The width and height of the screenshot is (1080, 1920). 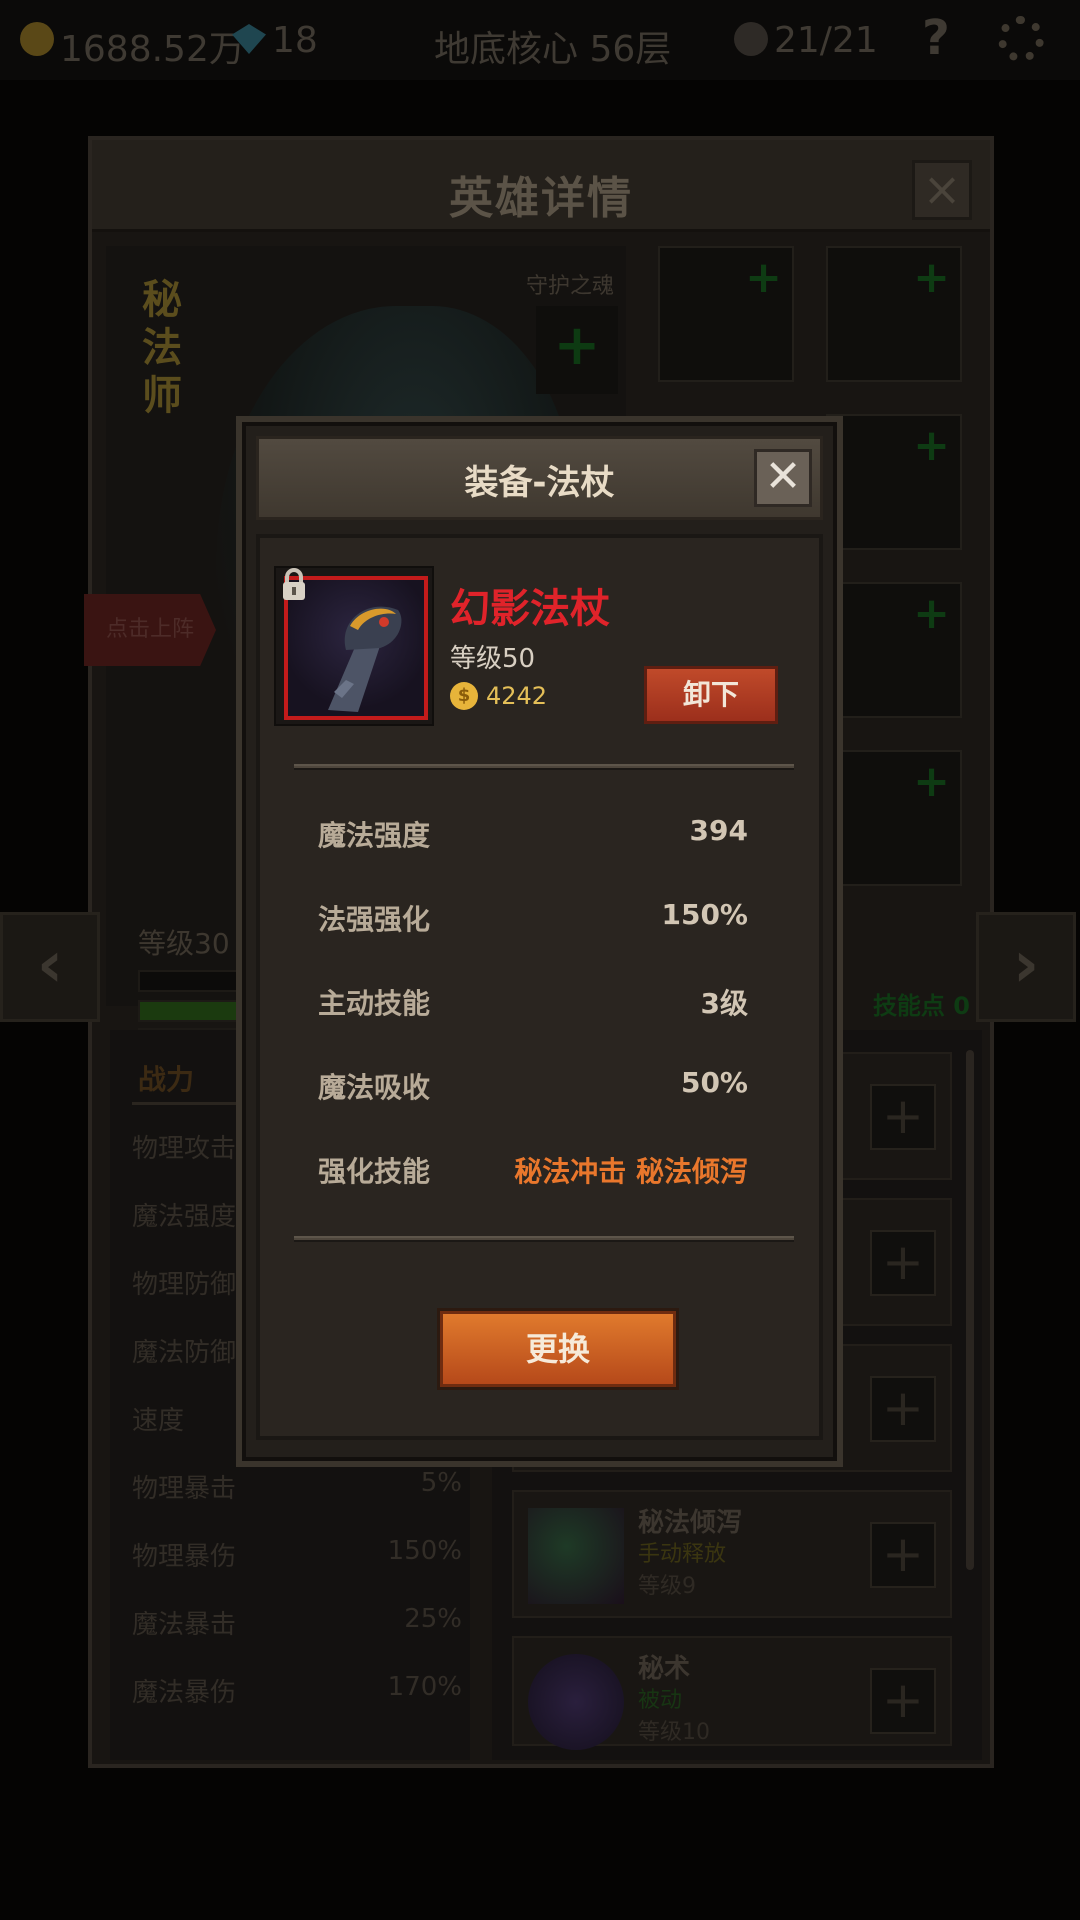 What do you see at coordinates (374, 1087) in the screenshot?
I see `attribute-label: 魔法吸收` at bounding box center [374, 1087].